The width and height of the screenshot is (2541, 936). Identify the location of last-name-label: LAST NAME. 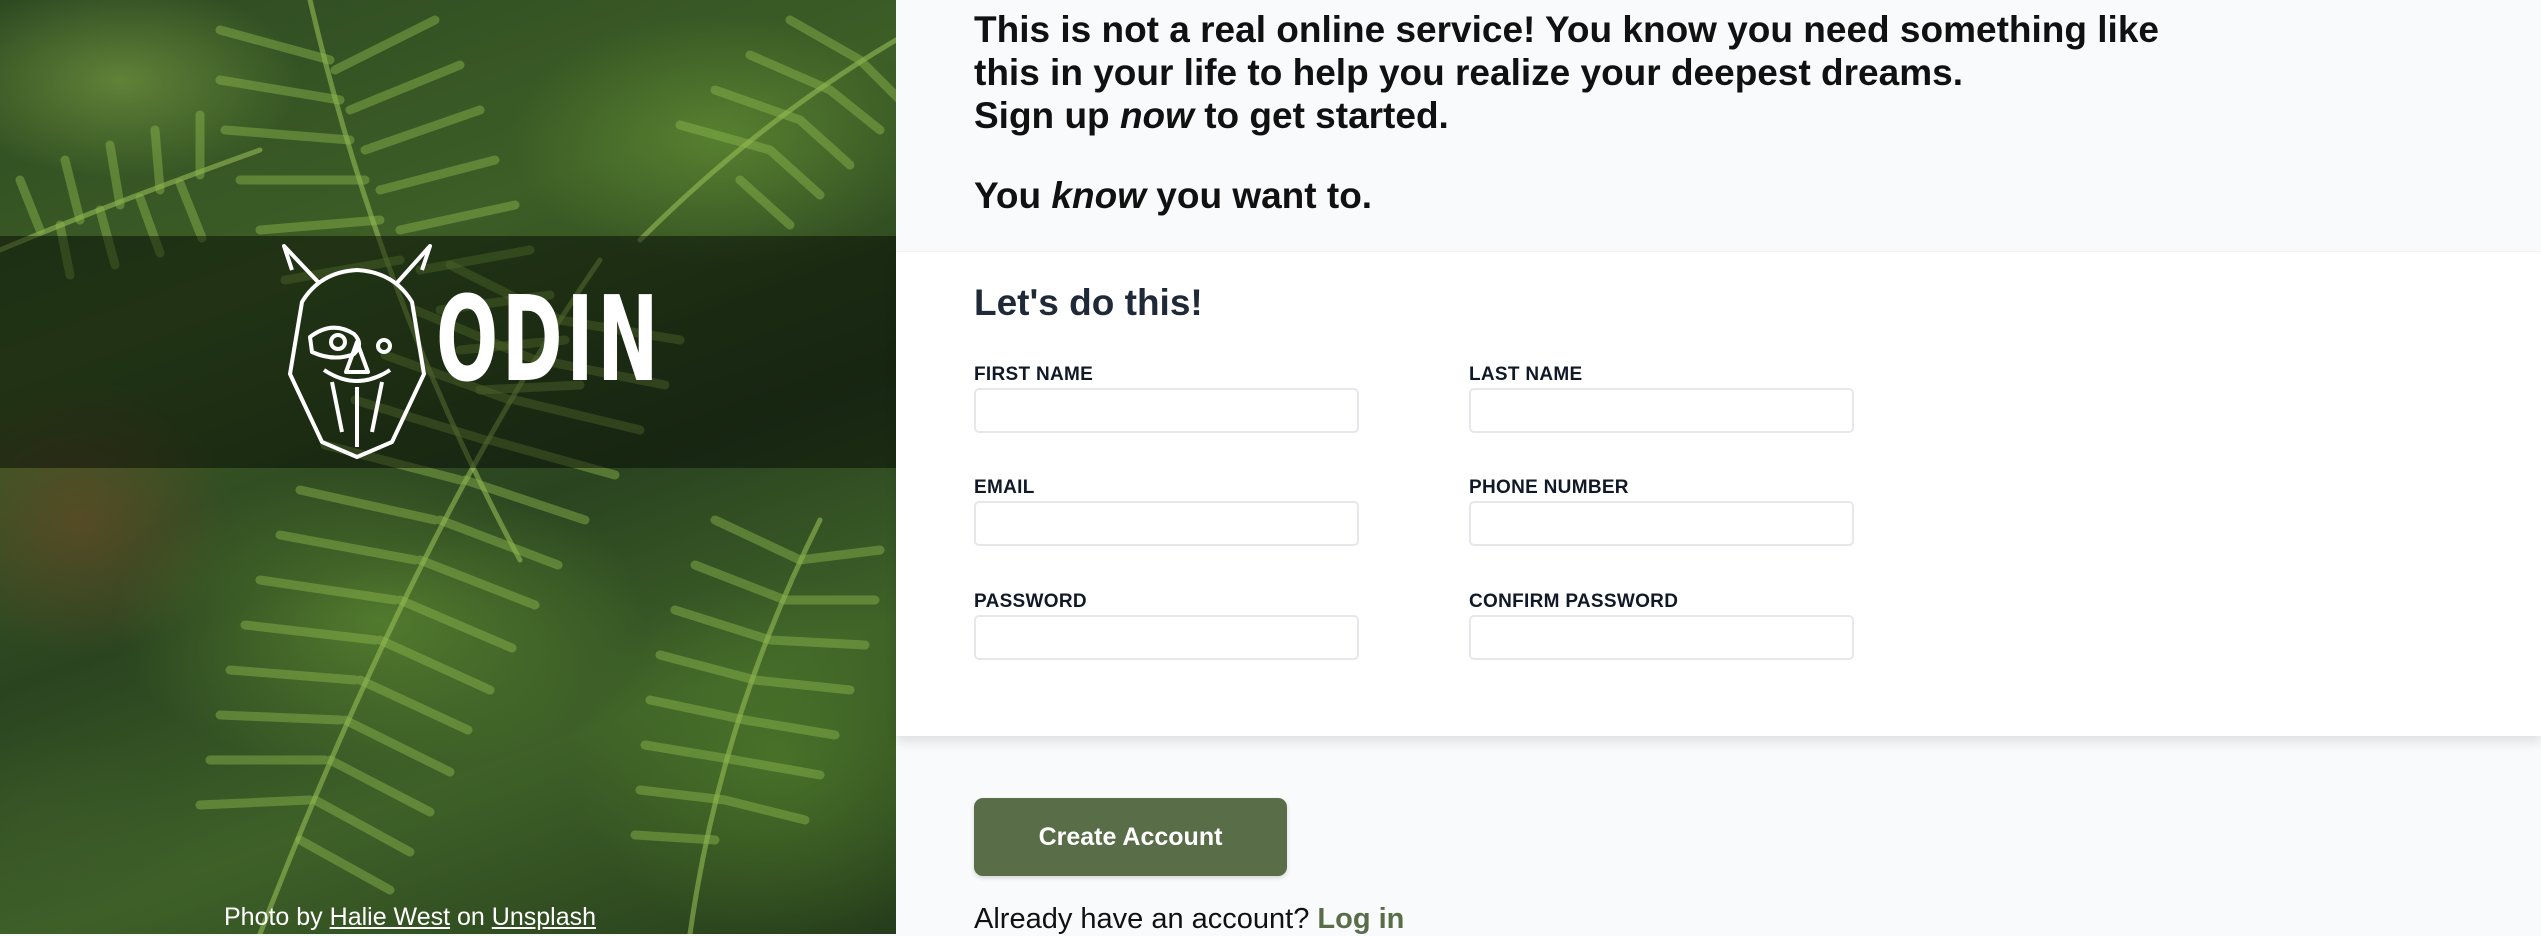
(1526, 374).